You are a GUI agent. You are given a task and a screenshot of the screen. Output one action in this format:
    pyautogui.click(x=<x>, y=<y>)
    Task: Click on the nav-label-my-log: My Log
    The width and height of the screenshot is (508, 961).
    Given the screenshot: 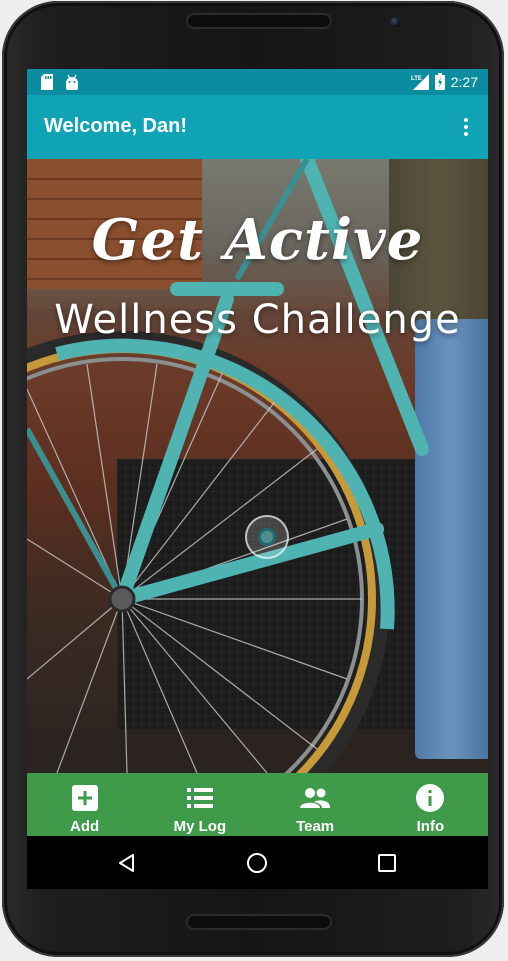 What is the action you would take?
    pyautogui.click(x=200, y=826)
    